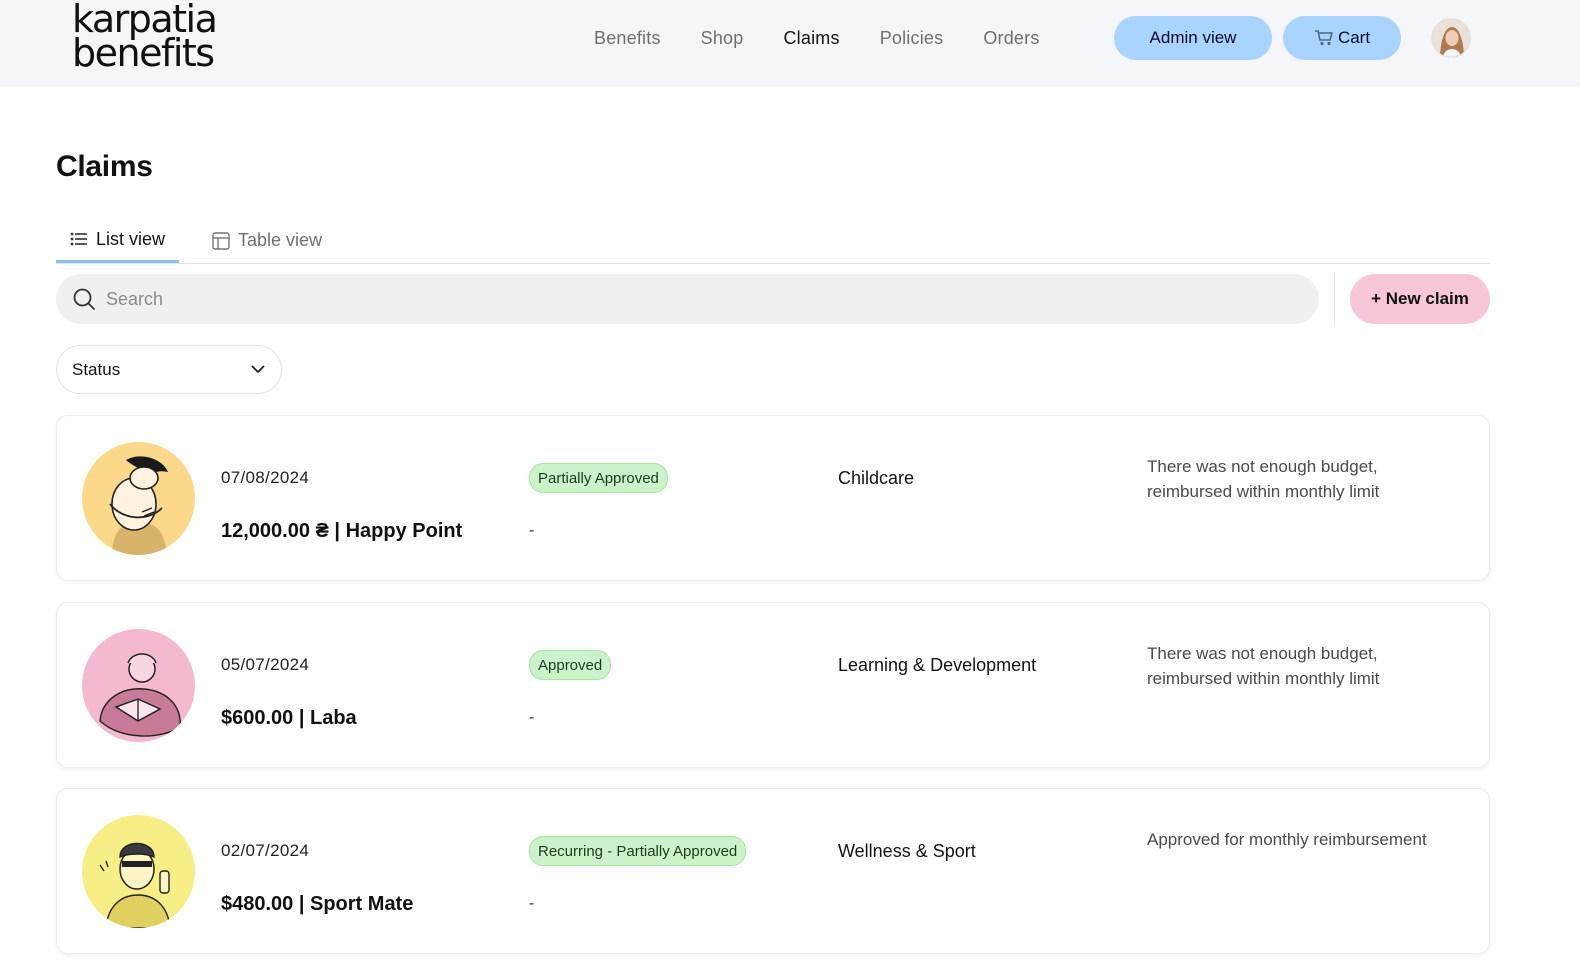  What do you see at coordinates (1193, 38) in the screenshot?
I see `admin-view-button: Admin view` at bounding box center [1193, 38].